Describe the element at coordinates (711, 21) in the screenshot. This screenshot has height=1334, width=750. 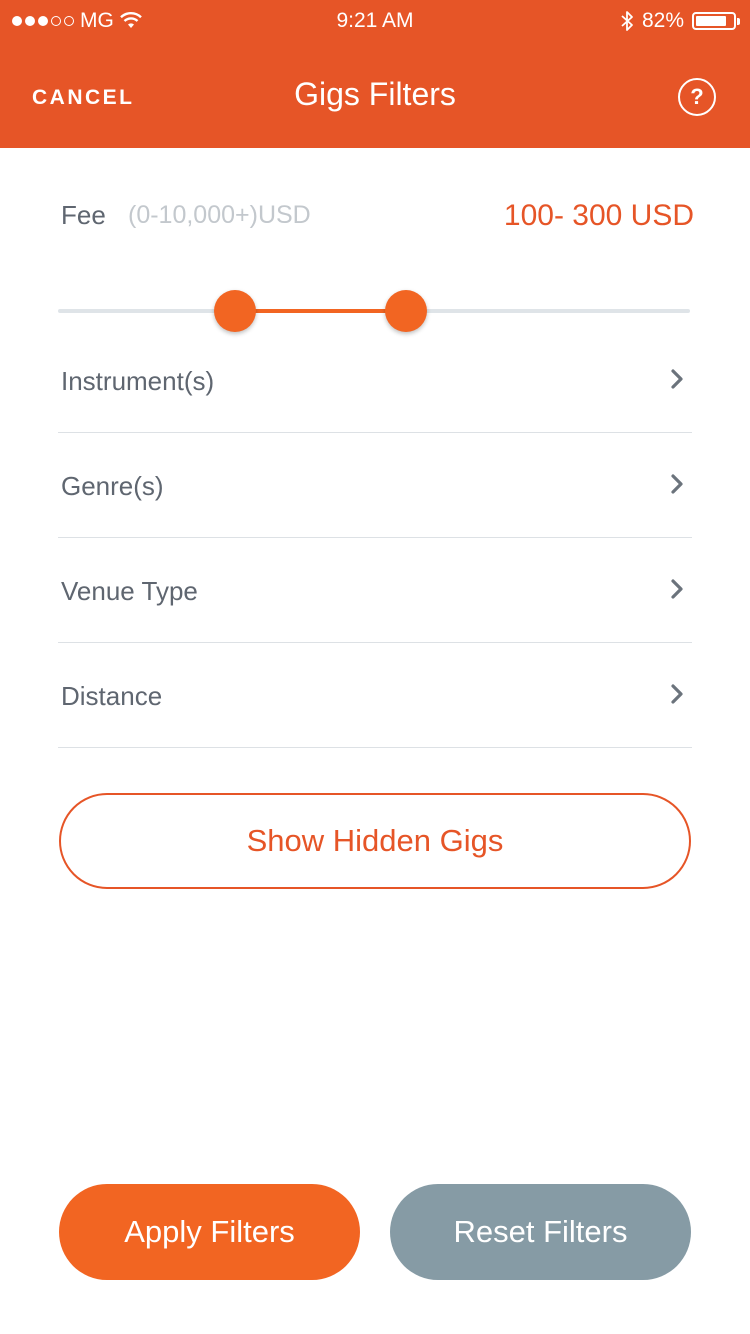
I see `battery-fill` at that location.